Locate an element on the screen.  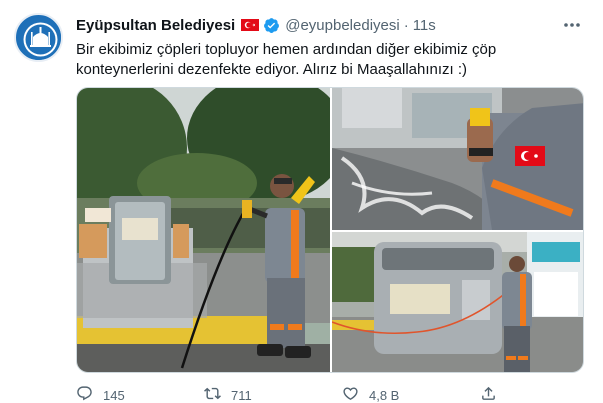
reply-icon is located at coordinates (84, 394).